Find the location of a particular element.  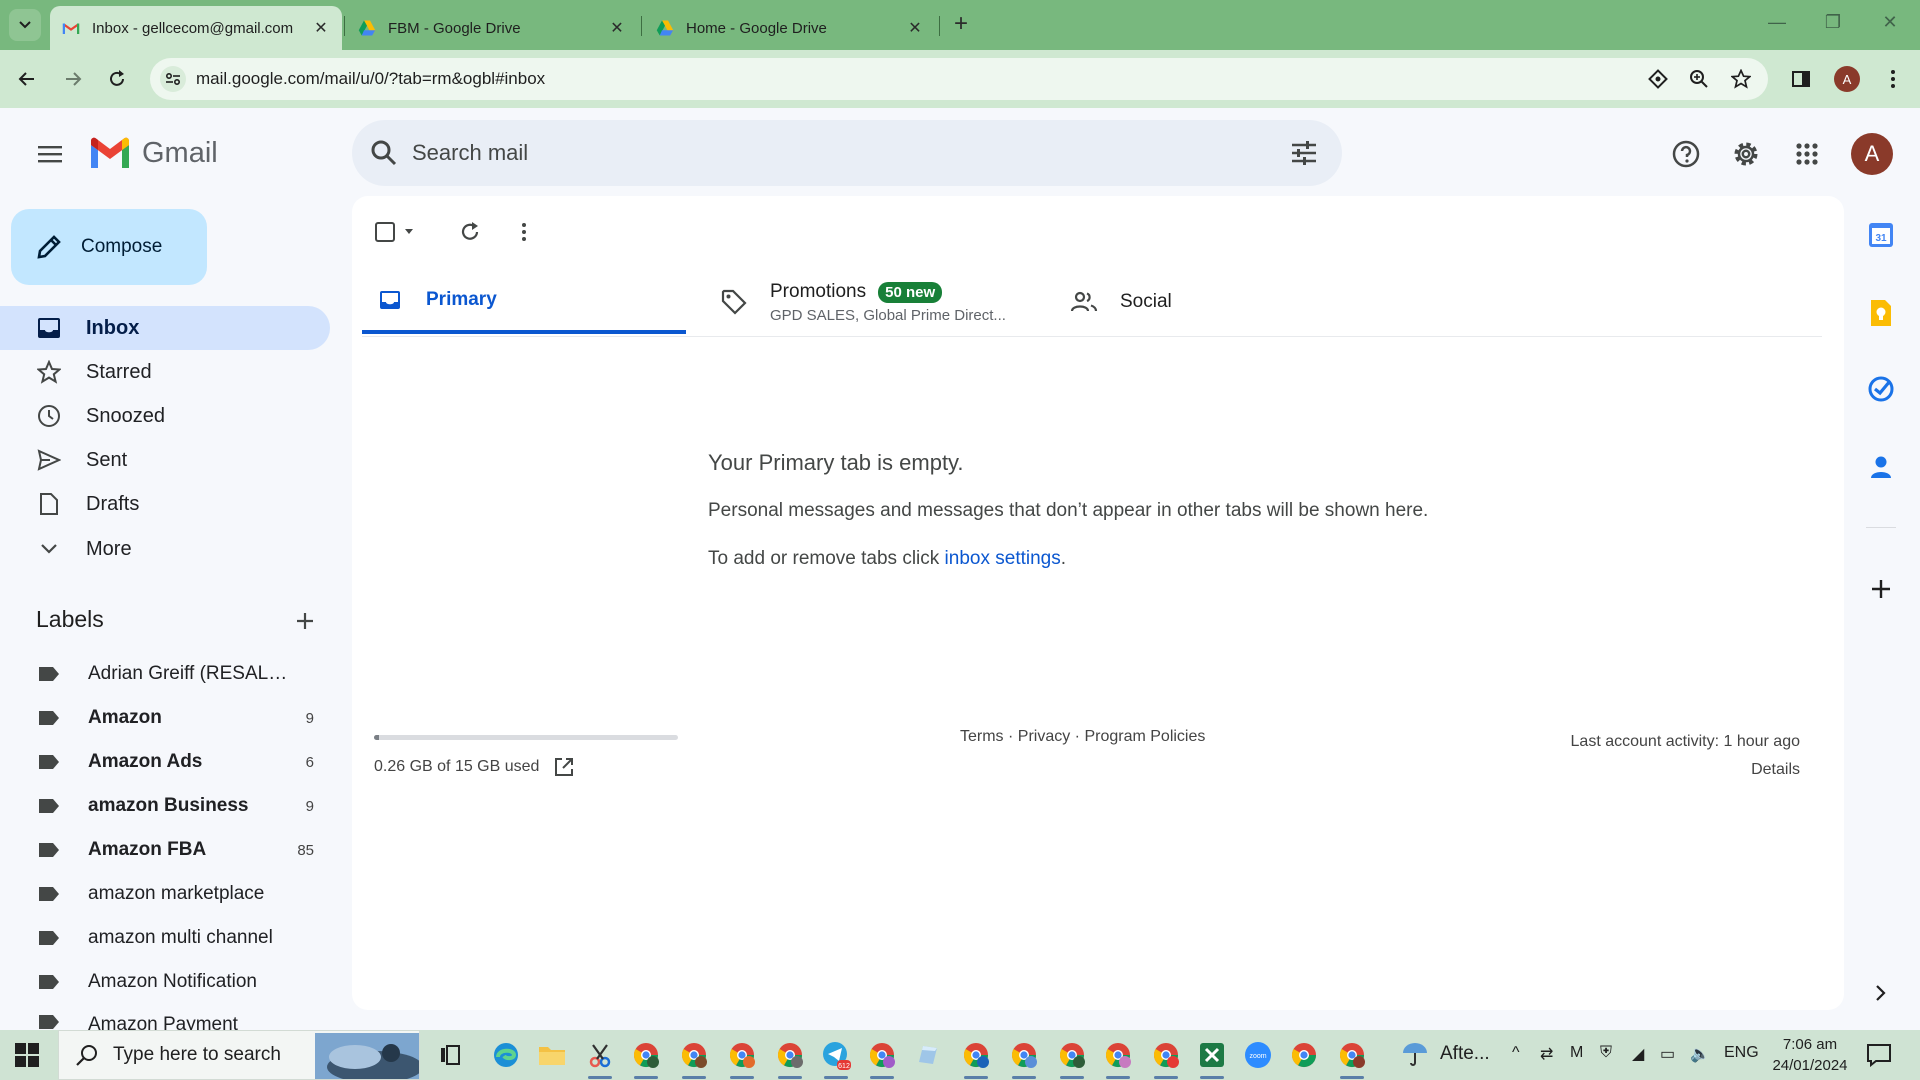

select-all-checkbox is located at coordinates (397, 232).